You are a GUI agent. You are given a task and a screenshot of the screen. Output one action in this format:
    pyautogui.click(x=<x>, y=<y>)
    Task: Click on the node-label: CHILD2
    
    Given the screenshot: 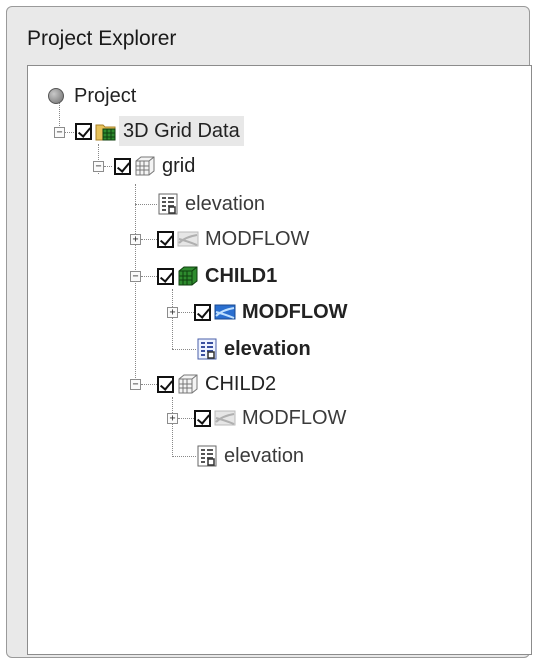 What is the action you would take?
    pyautogui.click(x=241, y=384)
    